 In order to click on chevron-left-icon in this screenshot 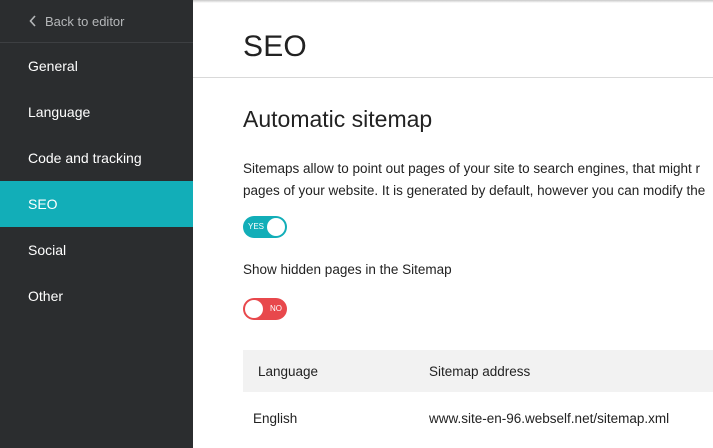, I will do `click(34, 21)`.